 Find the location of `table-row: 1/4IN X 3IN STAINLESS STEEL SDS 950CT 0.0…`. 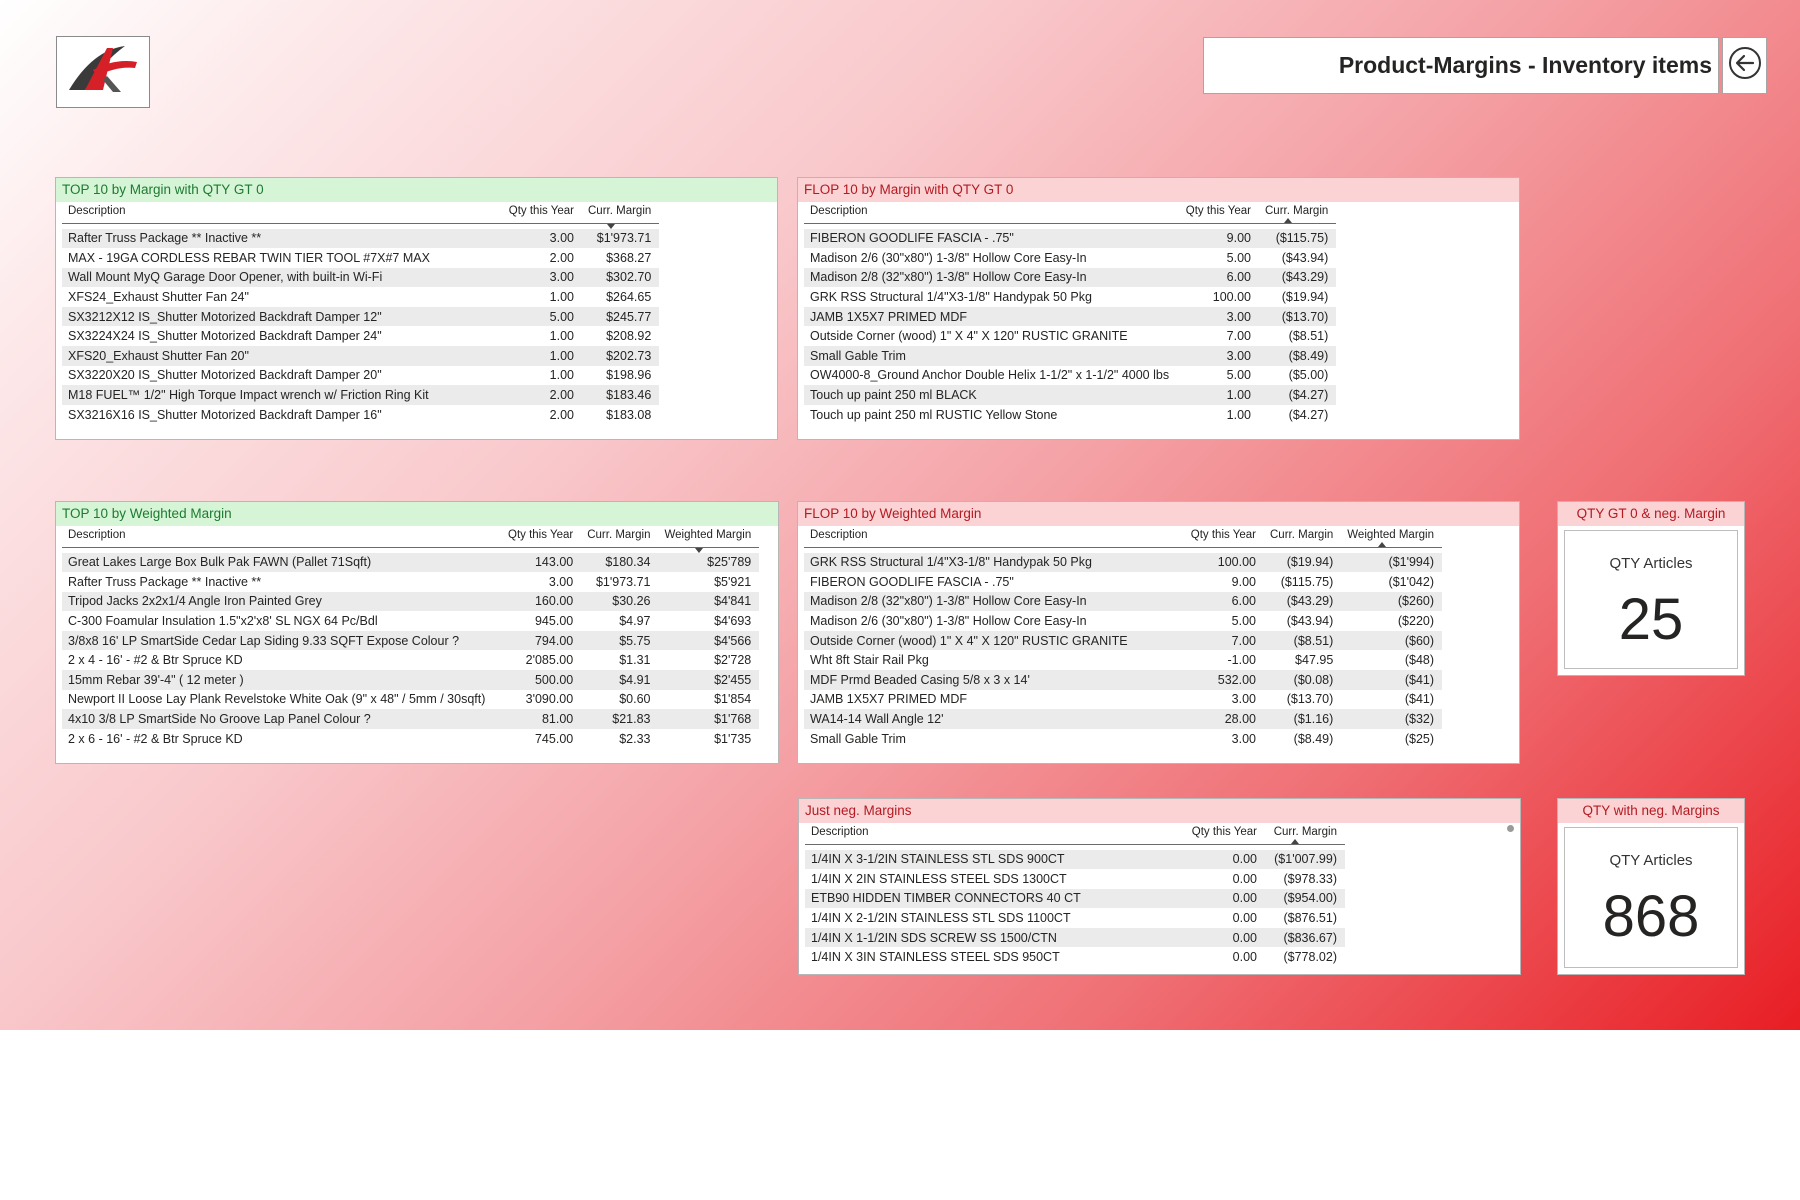

table-row: 1/4IN X 3IN STAINLESS STEEL SDS 950CT 0.0… is located at coordinates (1075, 957).